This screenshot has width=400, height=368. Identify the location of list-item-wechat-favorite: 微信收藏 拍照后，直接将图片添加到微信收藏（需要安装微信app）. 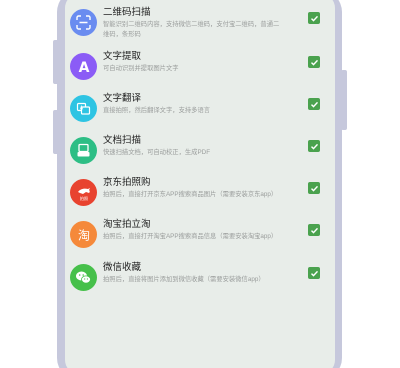
(200, 282).